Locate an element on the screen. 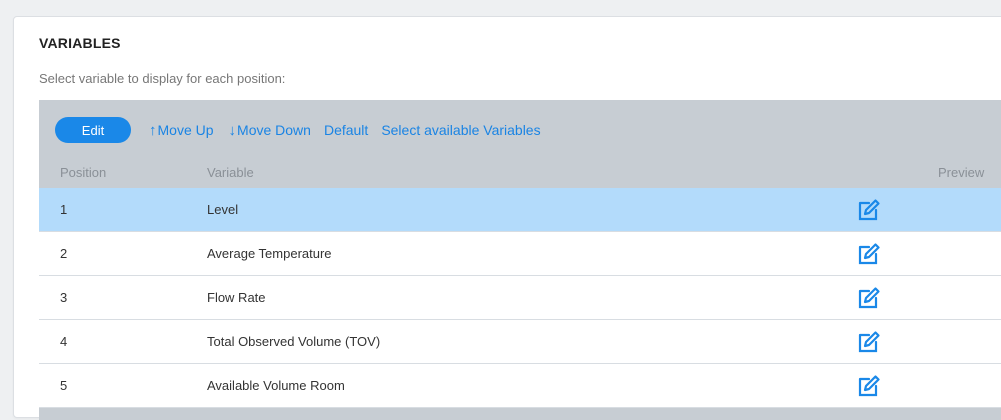 The height and width of the screenshot is (420, 1001). table-row: 1 Level is located at coordinates (520, 210).